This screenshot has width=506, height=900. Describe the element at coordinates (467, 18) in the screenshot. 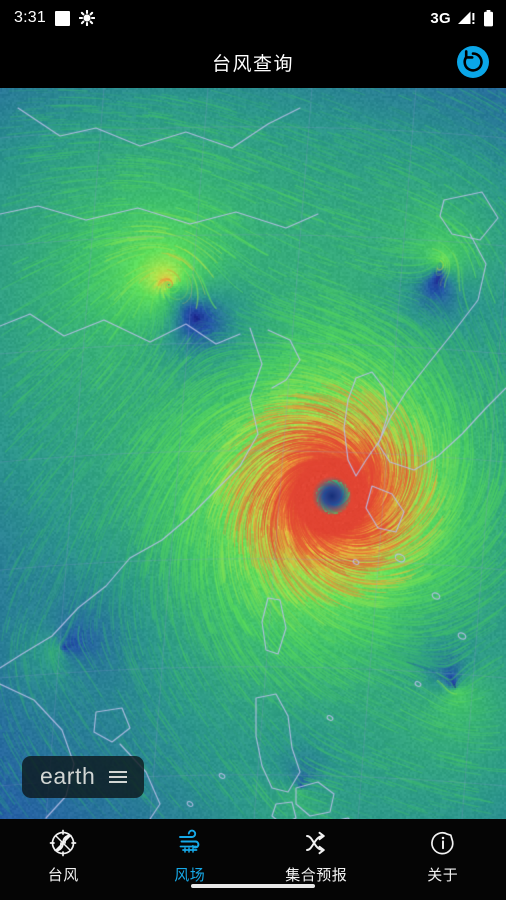

I see `signal-warning-icon` at that location.